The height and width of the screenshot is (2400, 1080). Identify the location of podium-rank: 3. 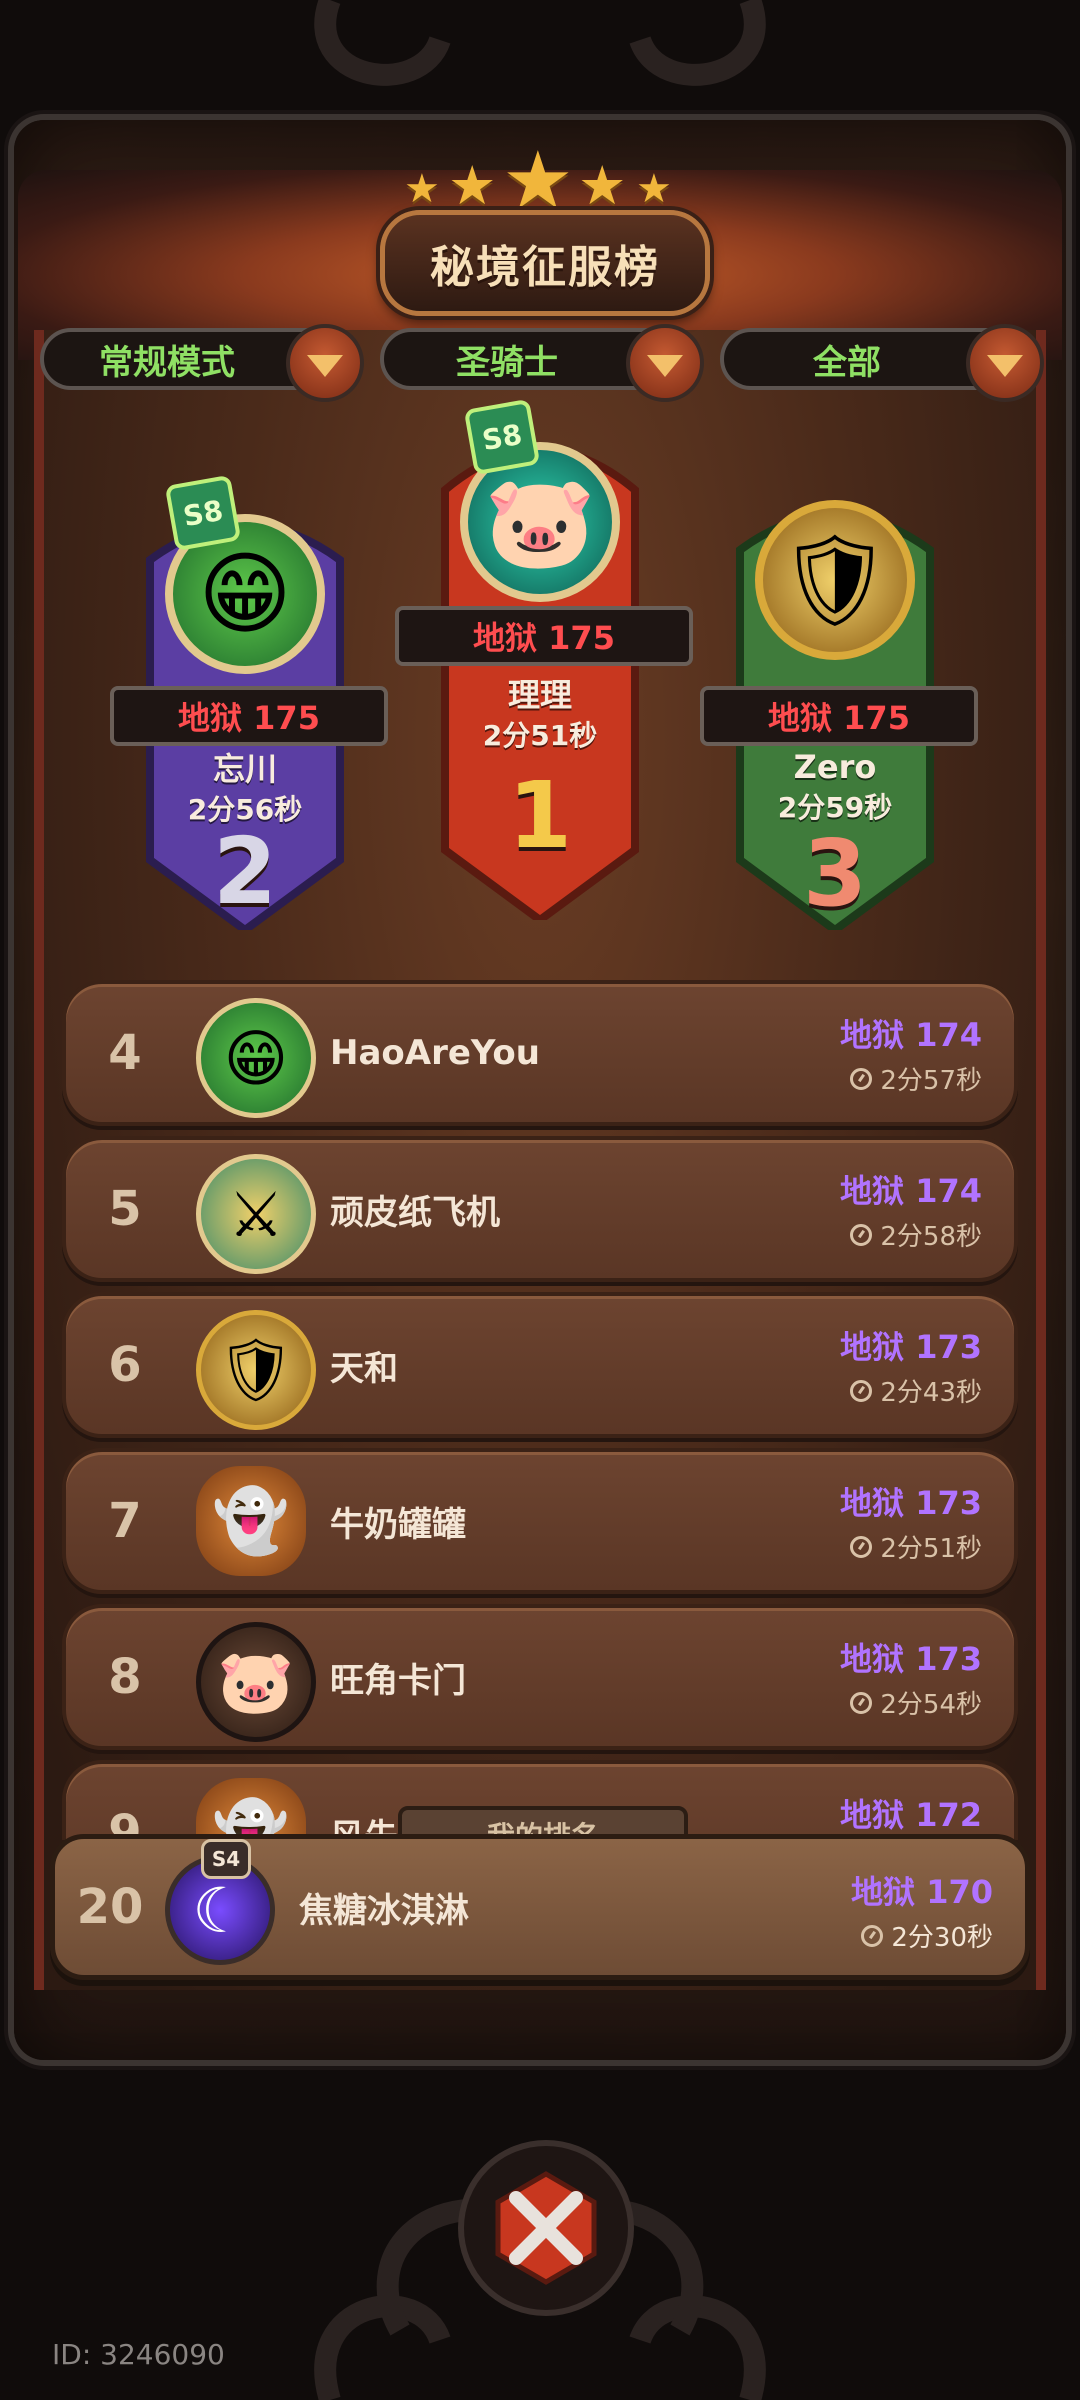
(834, 873).